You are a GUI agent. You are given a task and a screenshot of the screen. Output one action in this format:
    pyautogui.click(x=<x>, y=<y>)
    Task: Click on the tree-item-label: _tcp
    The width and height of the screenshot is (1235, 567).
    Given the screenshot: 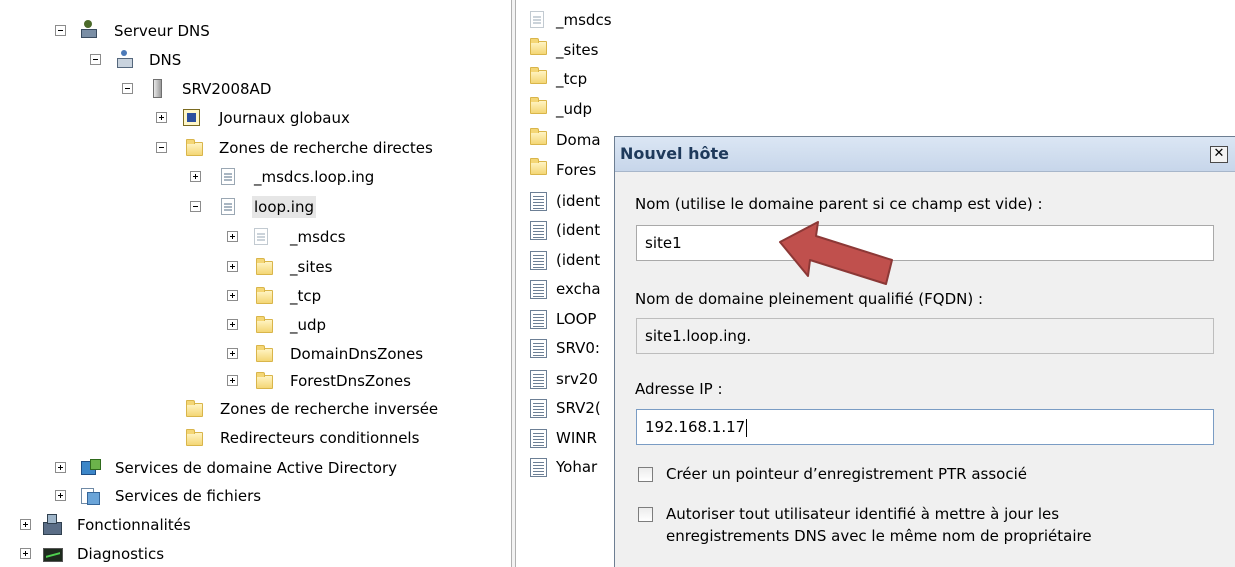 What is the action you would take?
    pyautogui.click(x=306, y=296)
    